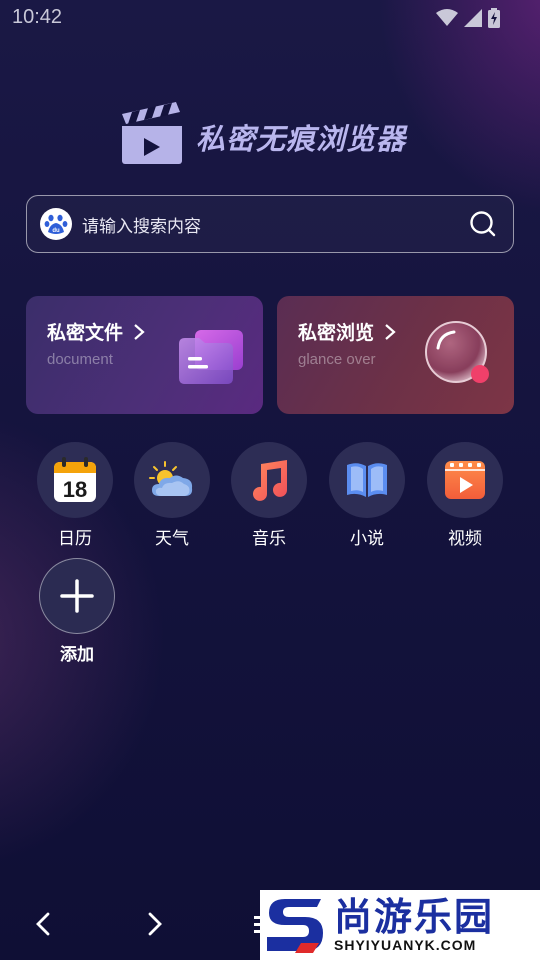 The image size is (540, 960). Describe the element at coordinates (144, 355) in the screenshot. I see `private-files-card: 私密文件 document` at that location.